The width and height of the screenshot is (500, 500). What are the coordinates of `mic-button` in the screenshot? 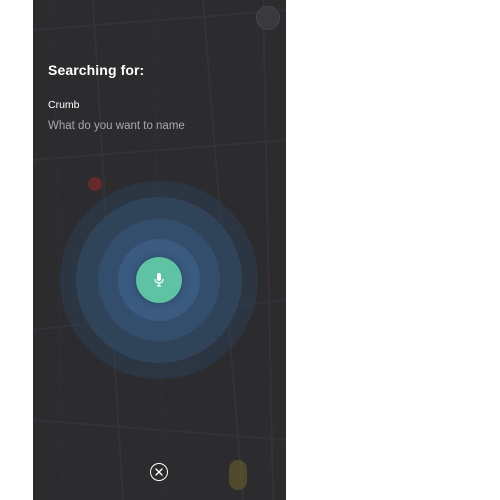 It's located at (159, 280).